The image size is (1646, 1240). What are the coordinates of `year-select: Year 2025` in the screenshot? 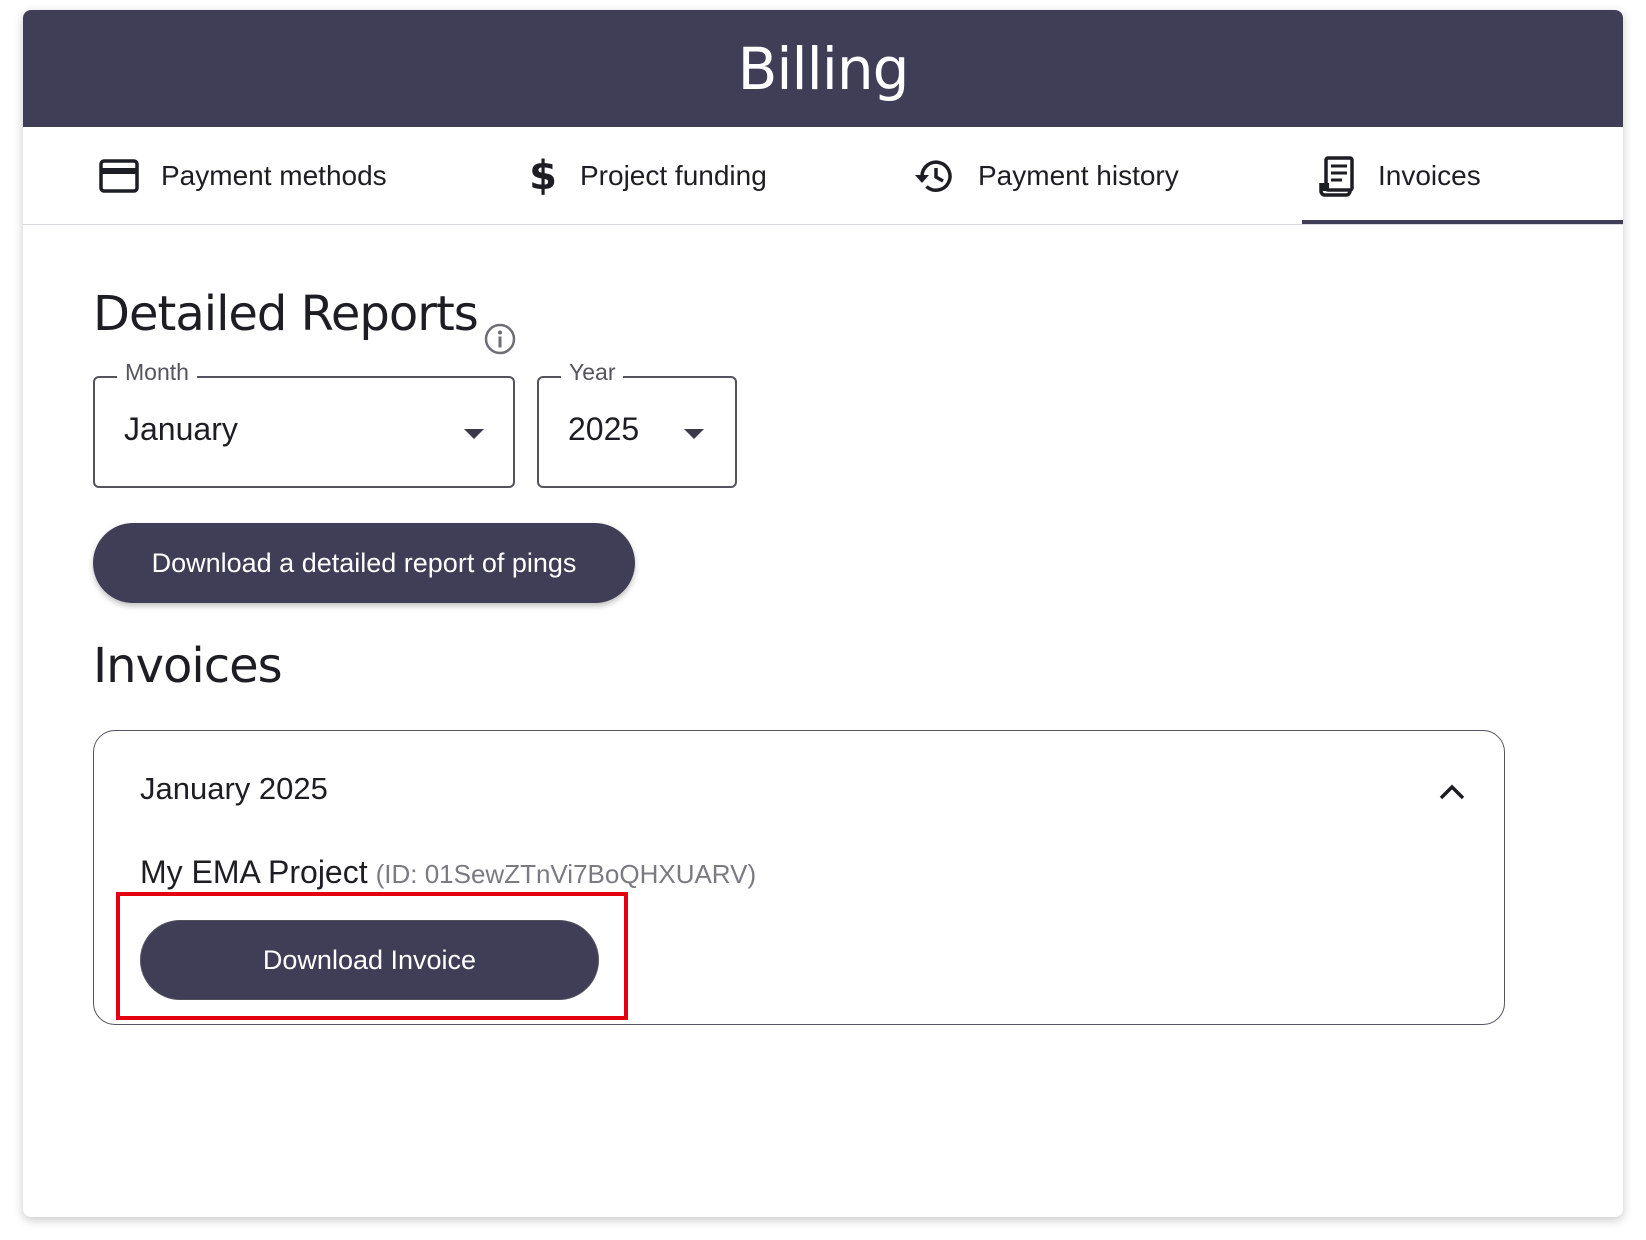 It's located at (637, 423).